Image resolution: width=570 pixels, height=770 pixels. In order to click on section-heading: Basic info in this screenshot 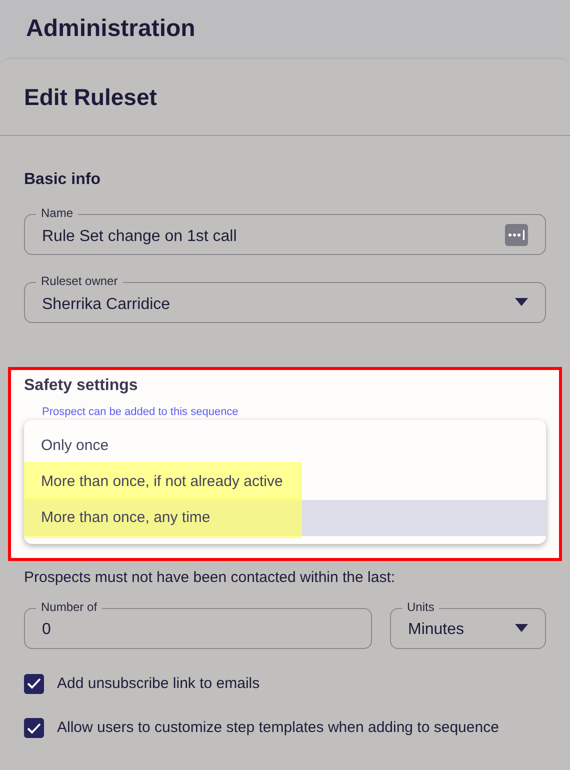, I will do `click(63, 180)`.